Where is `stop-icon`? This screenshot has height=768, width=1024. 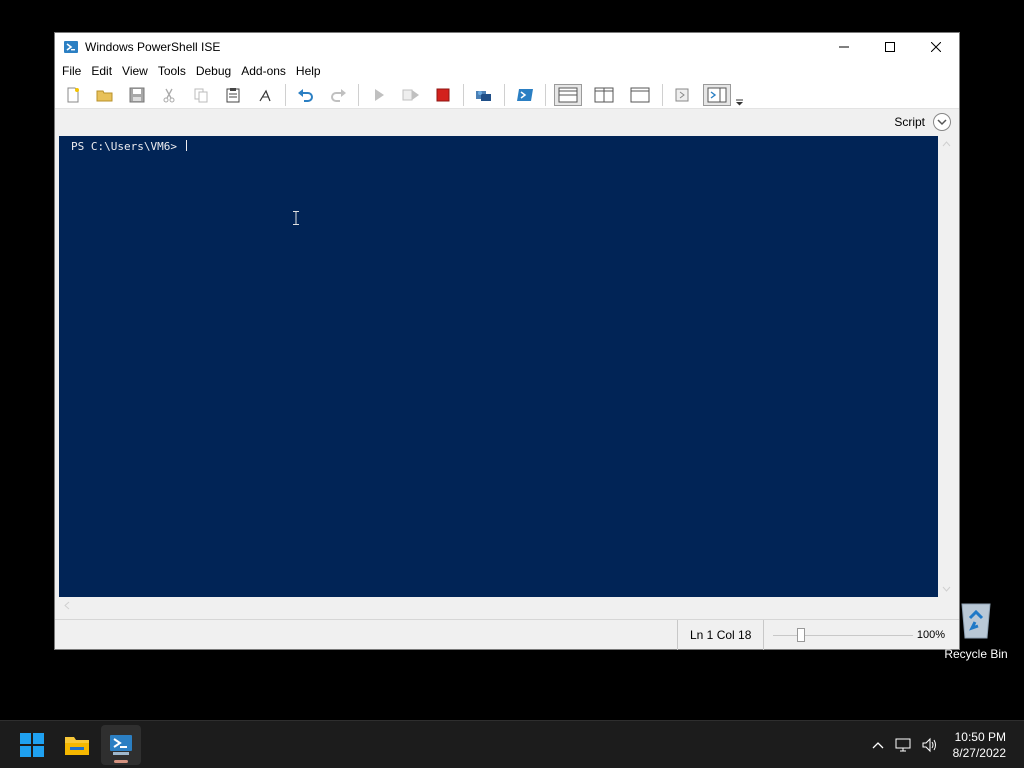
stop-icon is located at coordinates (443, 94).